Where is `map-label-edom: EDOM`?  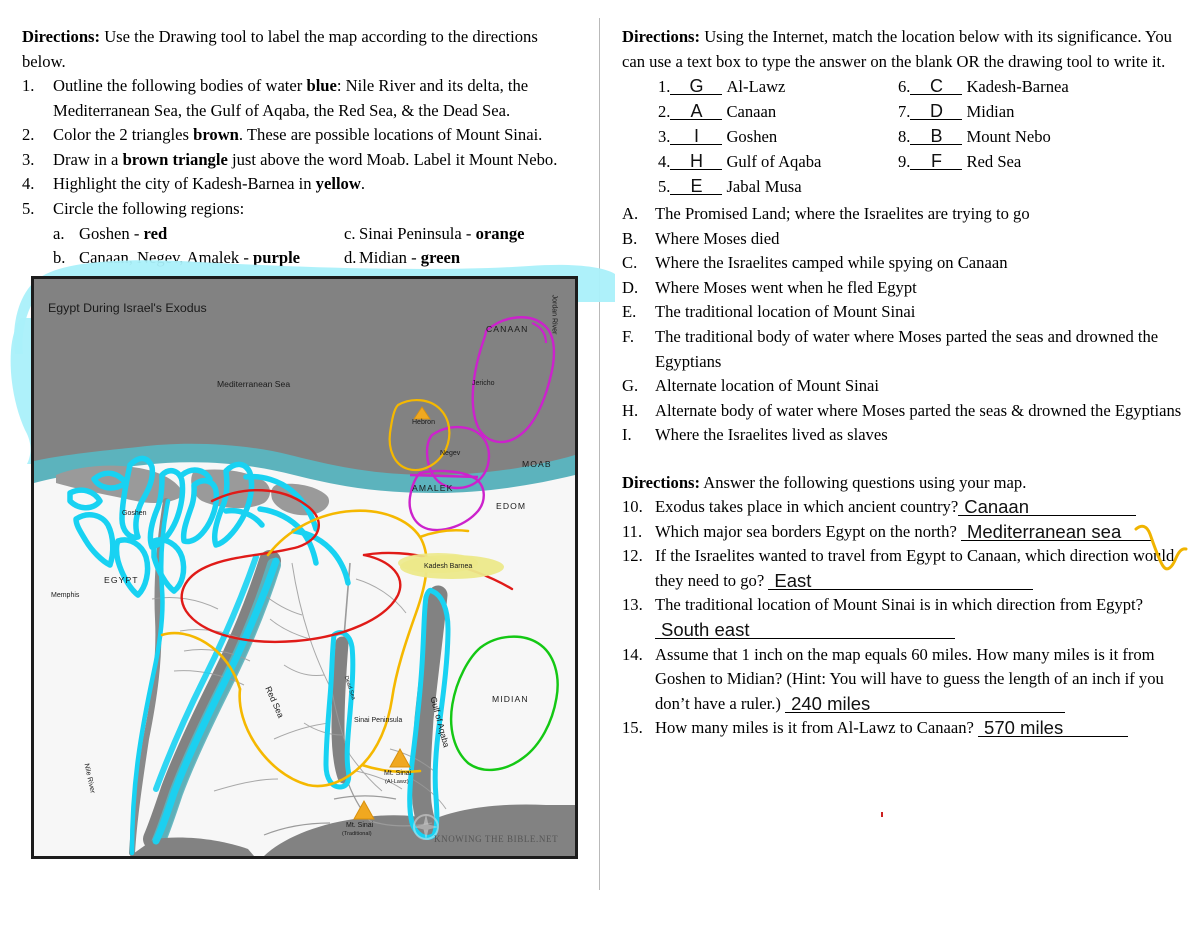
map-label-edom: EDOM is located at coordinates (511, 506).